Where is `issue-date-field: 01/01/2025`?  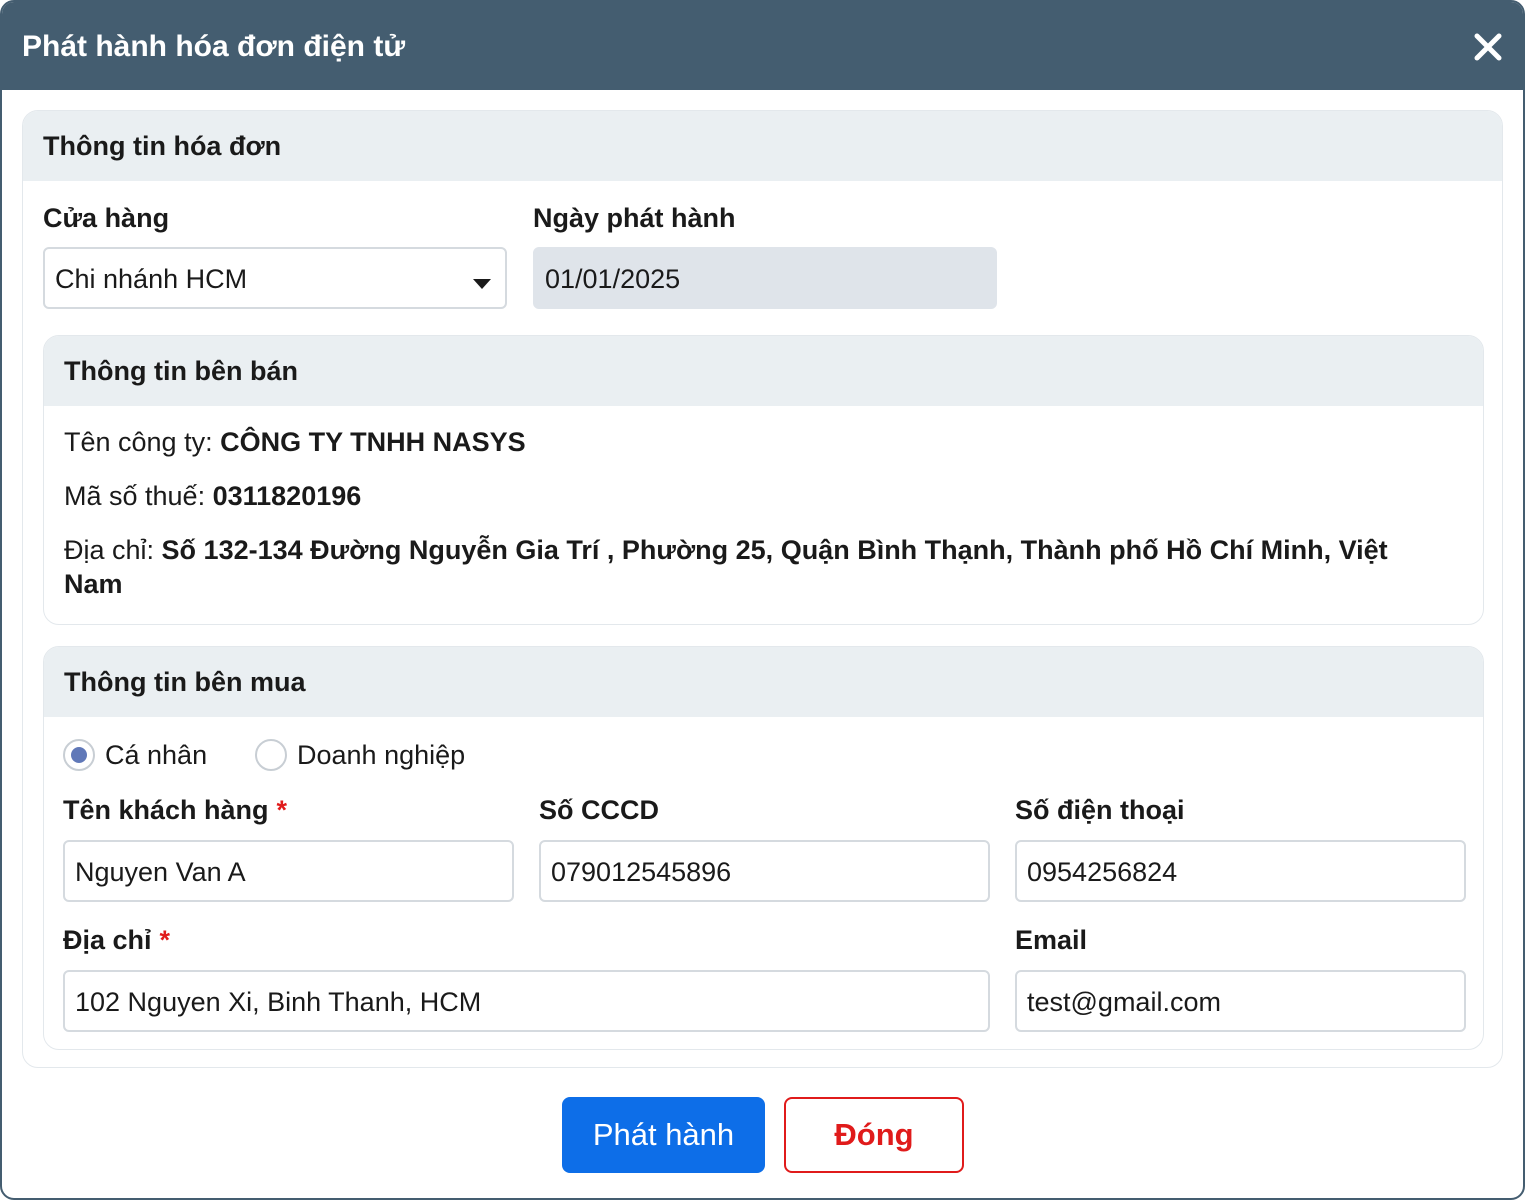 issue-date-field: 01/01/2025 is located at coordinates (765, 278).